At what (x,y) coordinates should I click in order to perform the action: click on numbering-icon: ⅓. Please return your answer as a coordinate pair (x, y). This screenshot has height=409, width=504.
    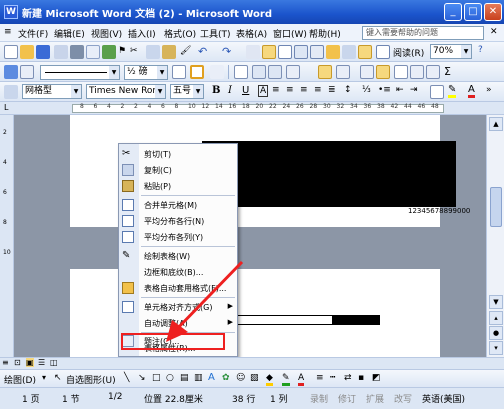
    Looking at the image, I should click on (366, 90).